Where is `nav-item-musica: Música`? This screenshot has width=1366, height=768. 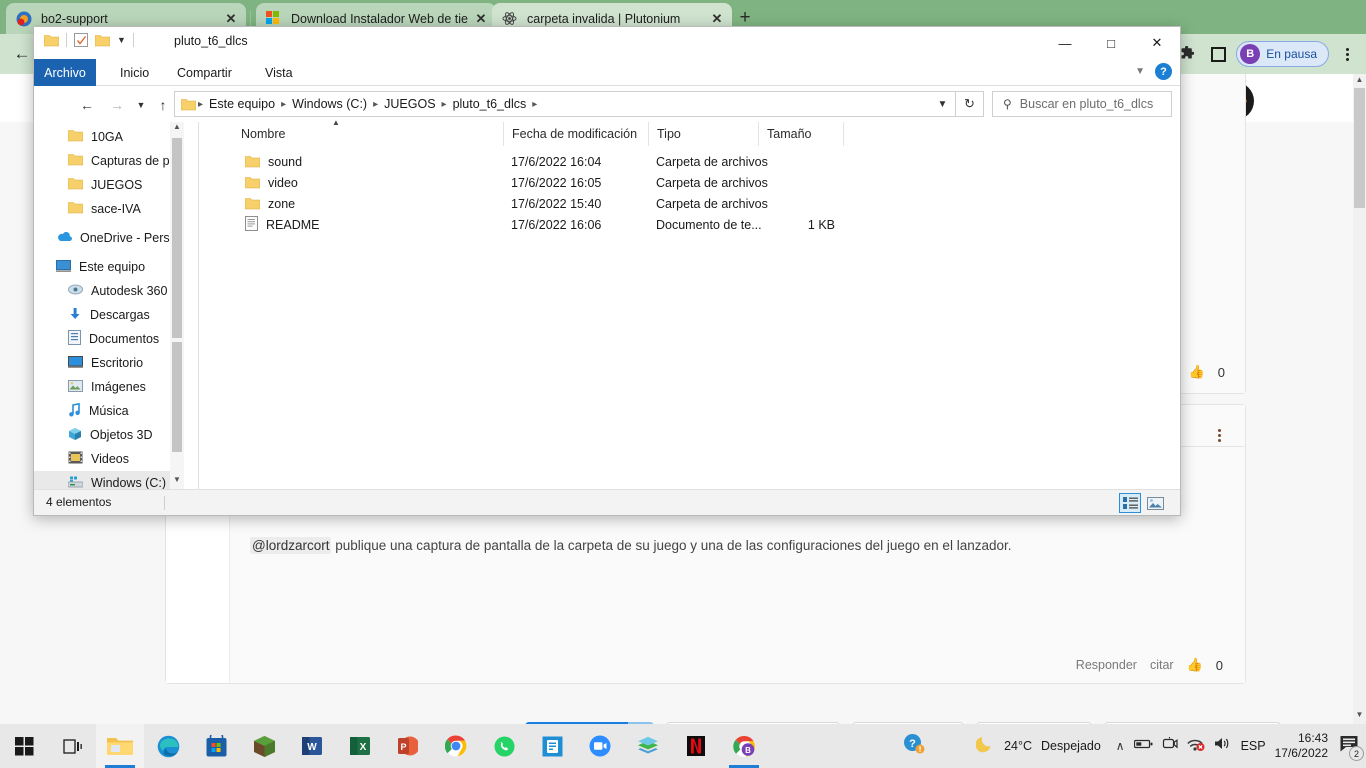
nav-item-musica: Música is located at coordinates (109, 411).